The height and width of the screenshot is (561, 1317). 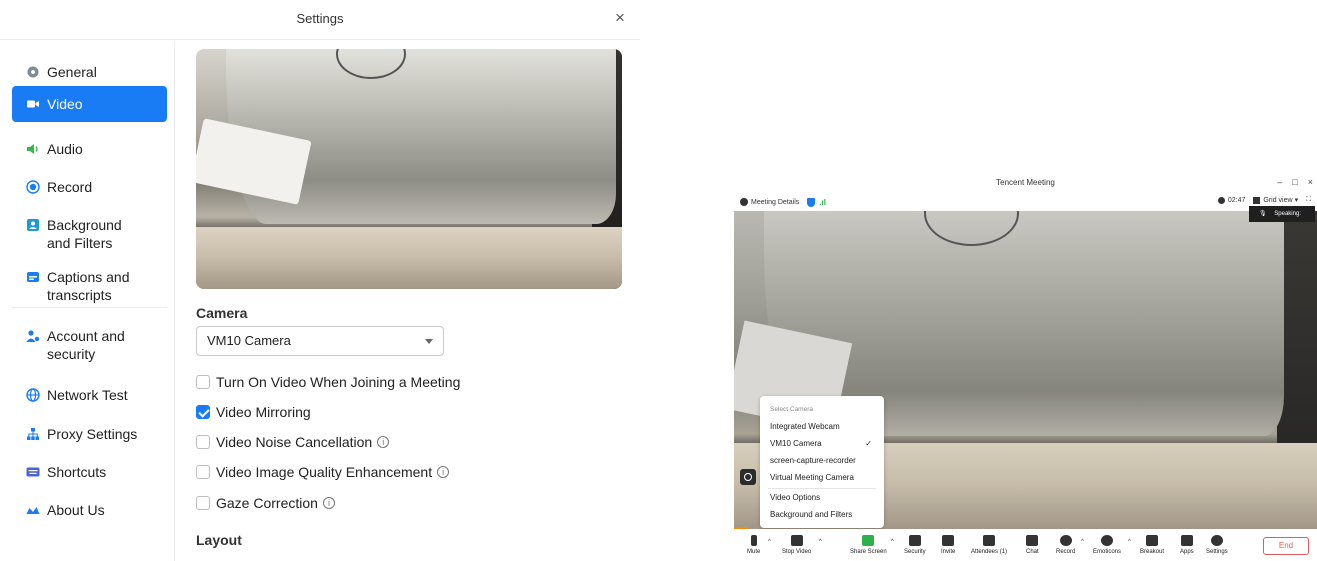 I want to click on camera-section-title: Camera, so click(x=222, y=313).